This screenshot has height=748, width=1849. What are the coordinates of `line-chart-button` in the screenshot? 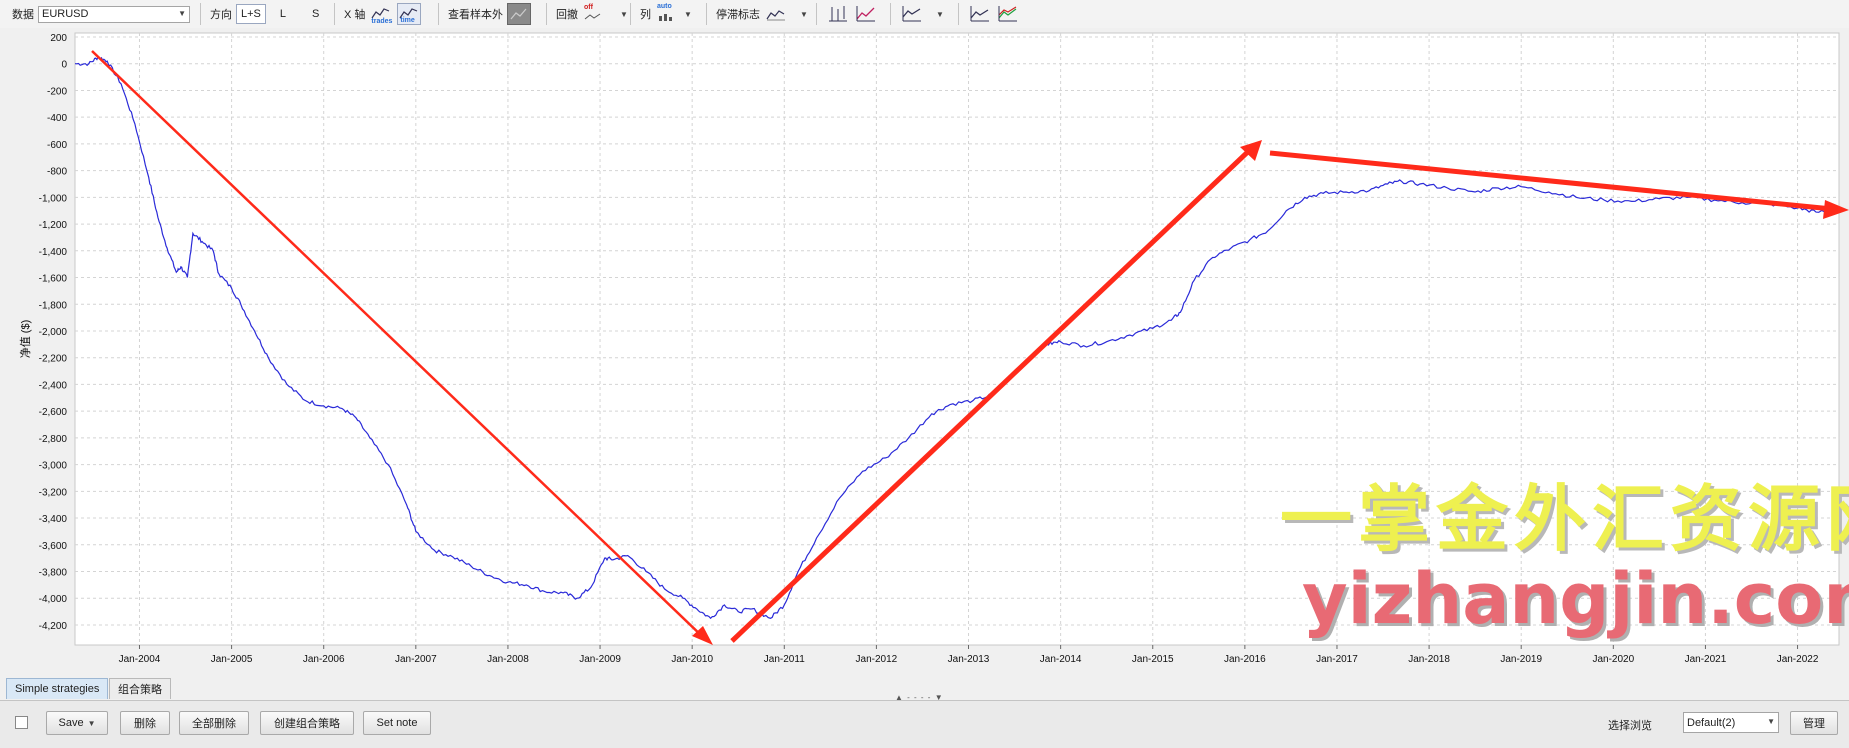 It's located at (866, 14).